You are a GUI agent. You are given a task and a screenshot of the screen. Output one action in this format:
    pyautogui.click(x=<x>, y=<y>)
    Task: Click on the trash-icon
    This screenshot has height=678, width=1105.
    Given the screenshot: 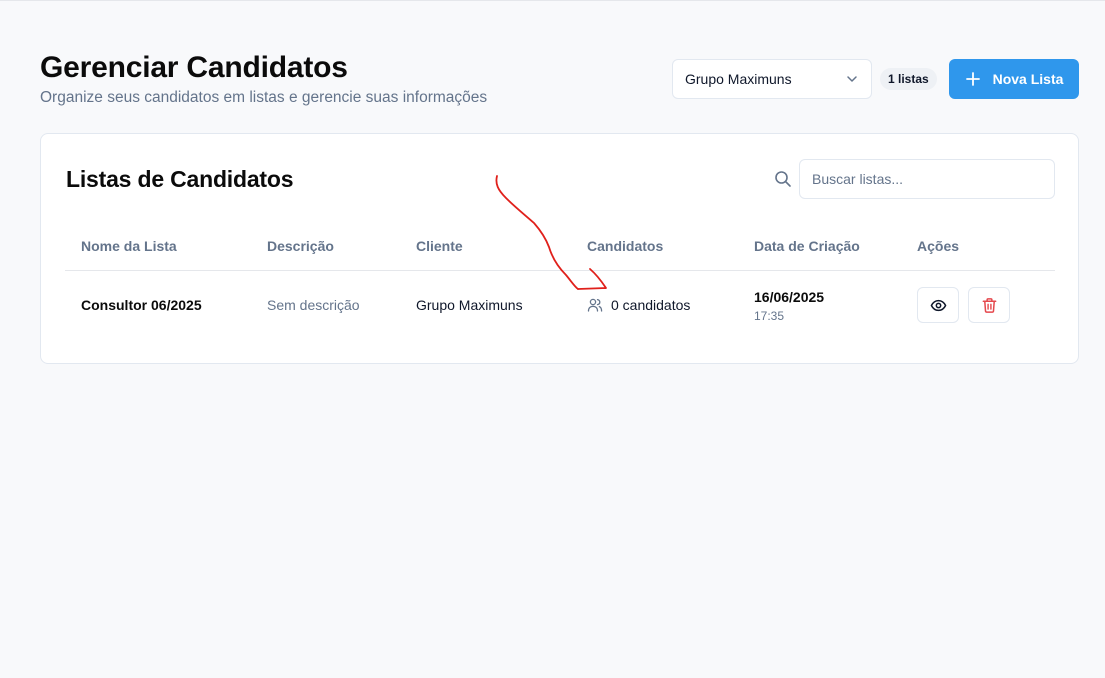 What is the action you would take?
    pyautogui.click(x=989, y=305)
    